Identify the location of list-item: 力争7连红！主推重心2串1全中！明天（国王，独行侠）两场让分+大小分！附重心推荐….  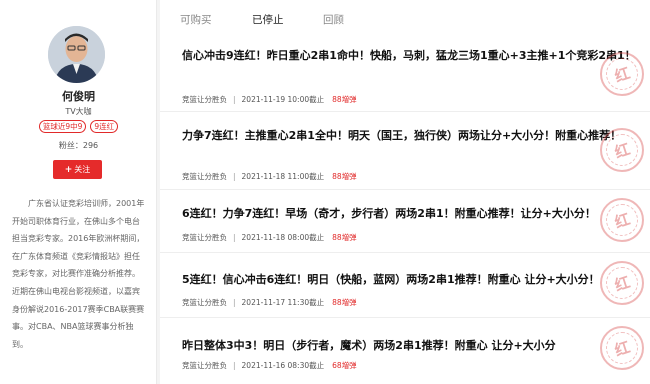
(405, 155).